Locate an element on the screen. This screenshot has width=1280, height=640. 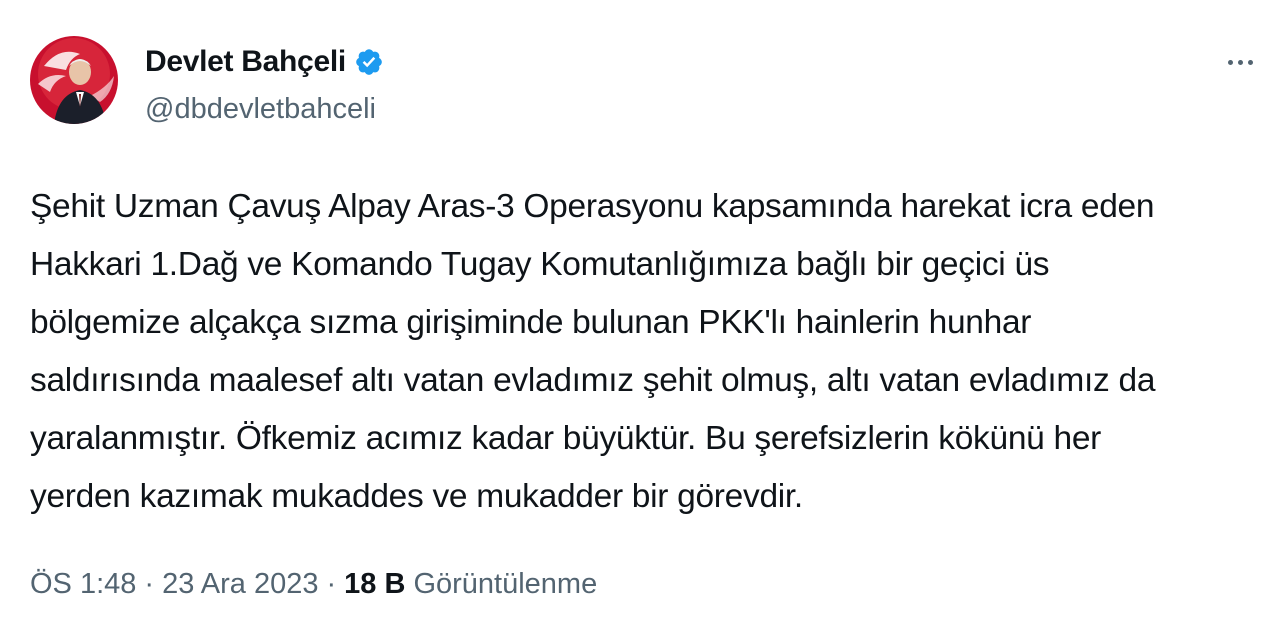
avatar is located at coordinates (74, 80).